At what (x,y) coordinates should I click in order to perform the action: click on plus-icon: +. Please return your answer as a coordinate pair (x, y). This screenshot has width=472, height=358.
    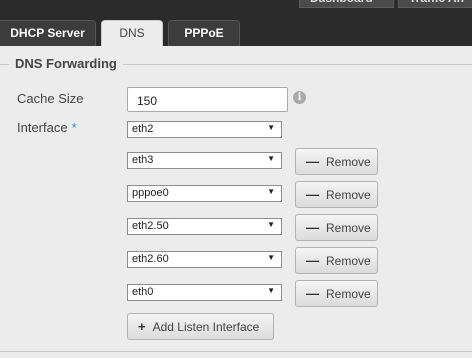
    Looking at the image, I should click on (142, 326).